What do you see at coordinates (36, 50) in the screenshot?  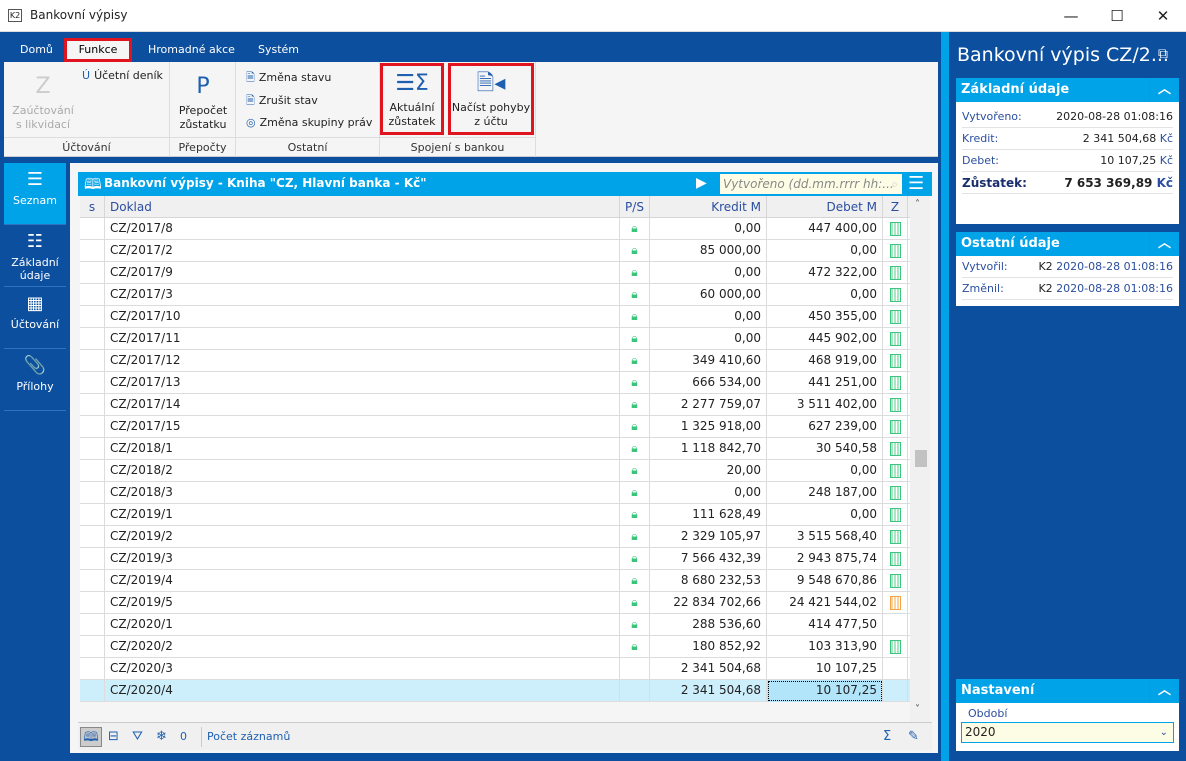 I see `tab-domu: Domů` at bounding box center [36, 50].